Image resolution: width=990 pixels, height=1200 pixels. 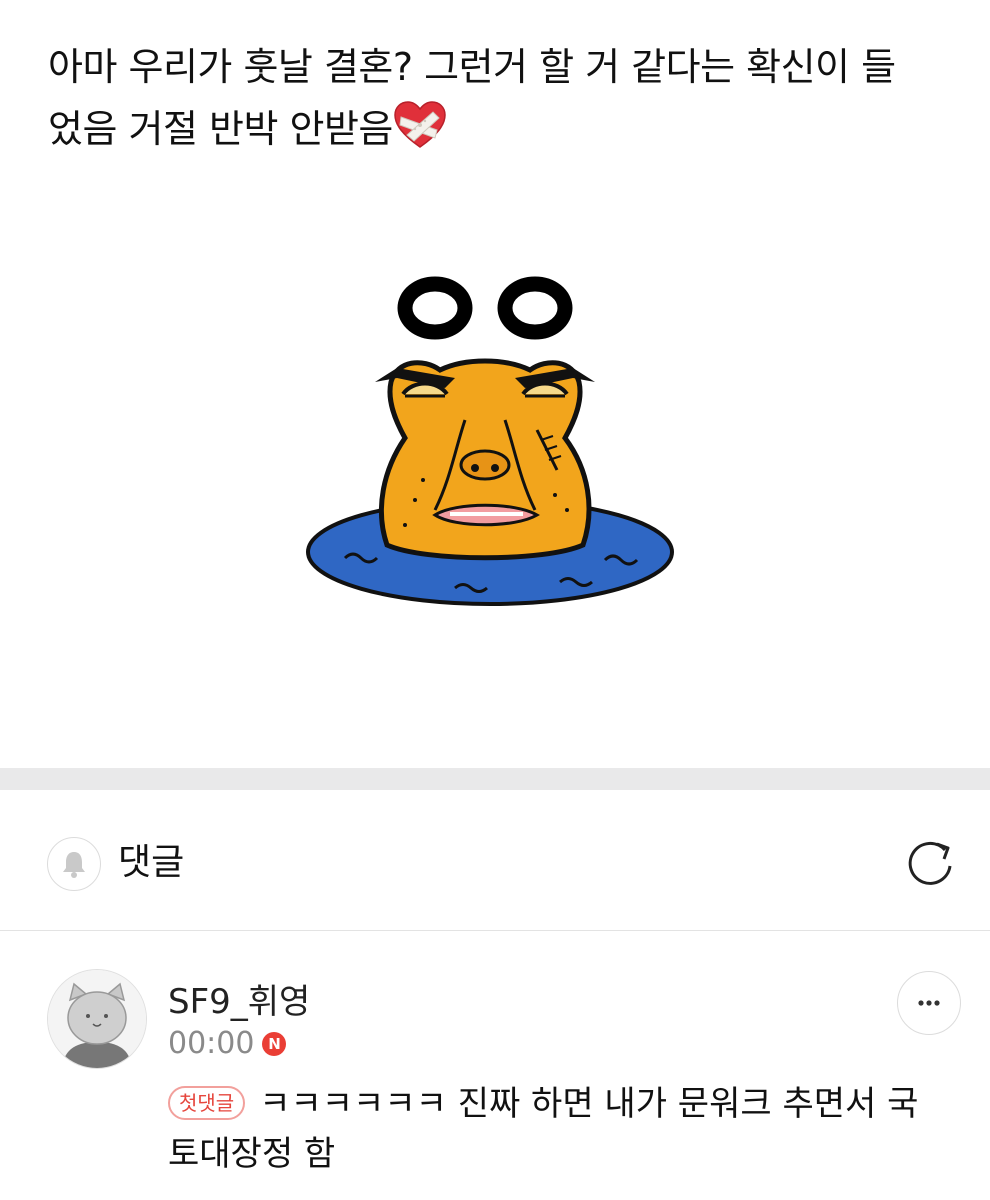 I want to click on bell-icon, so click(x=74, y=865).